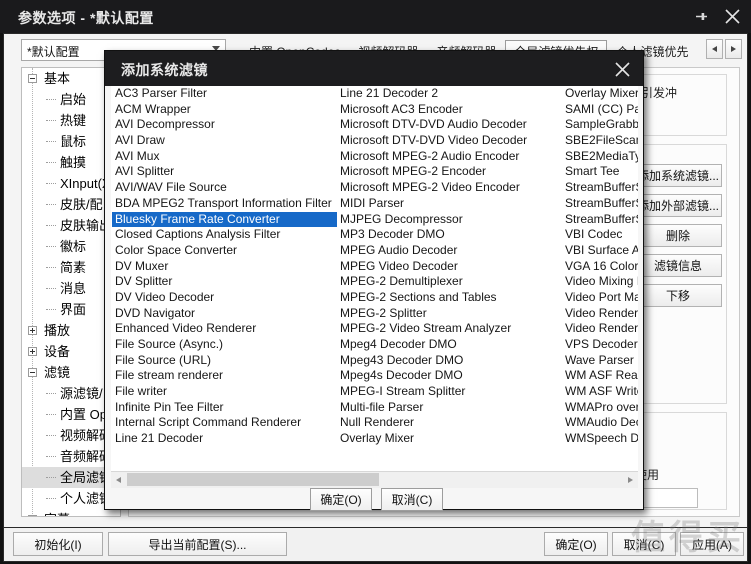 This screenshot has height=564, width=751. What do you see at coordinates (600, 110) in the screenshot?
I see `filter-list-item: SAMI (CC) Parser` at bounding box center [600, 110].